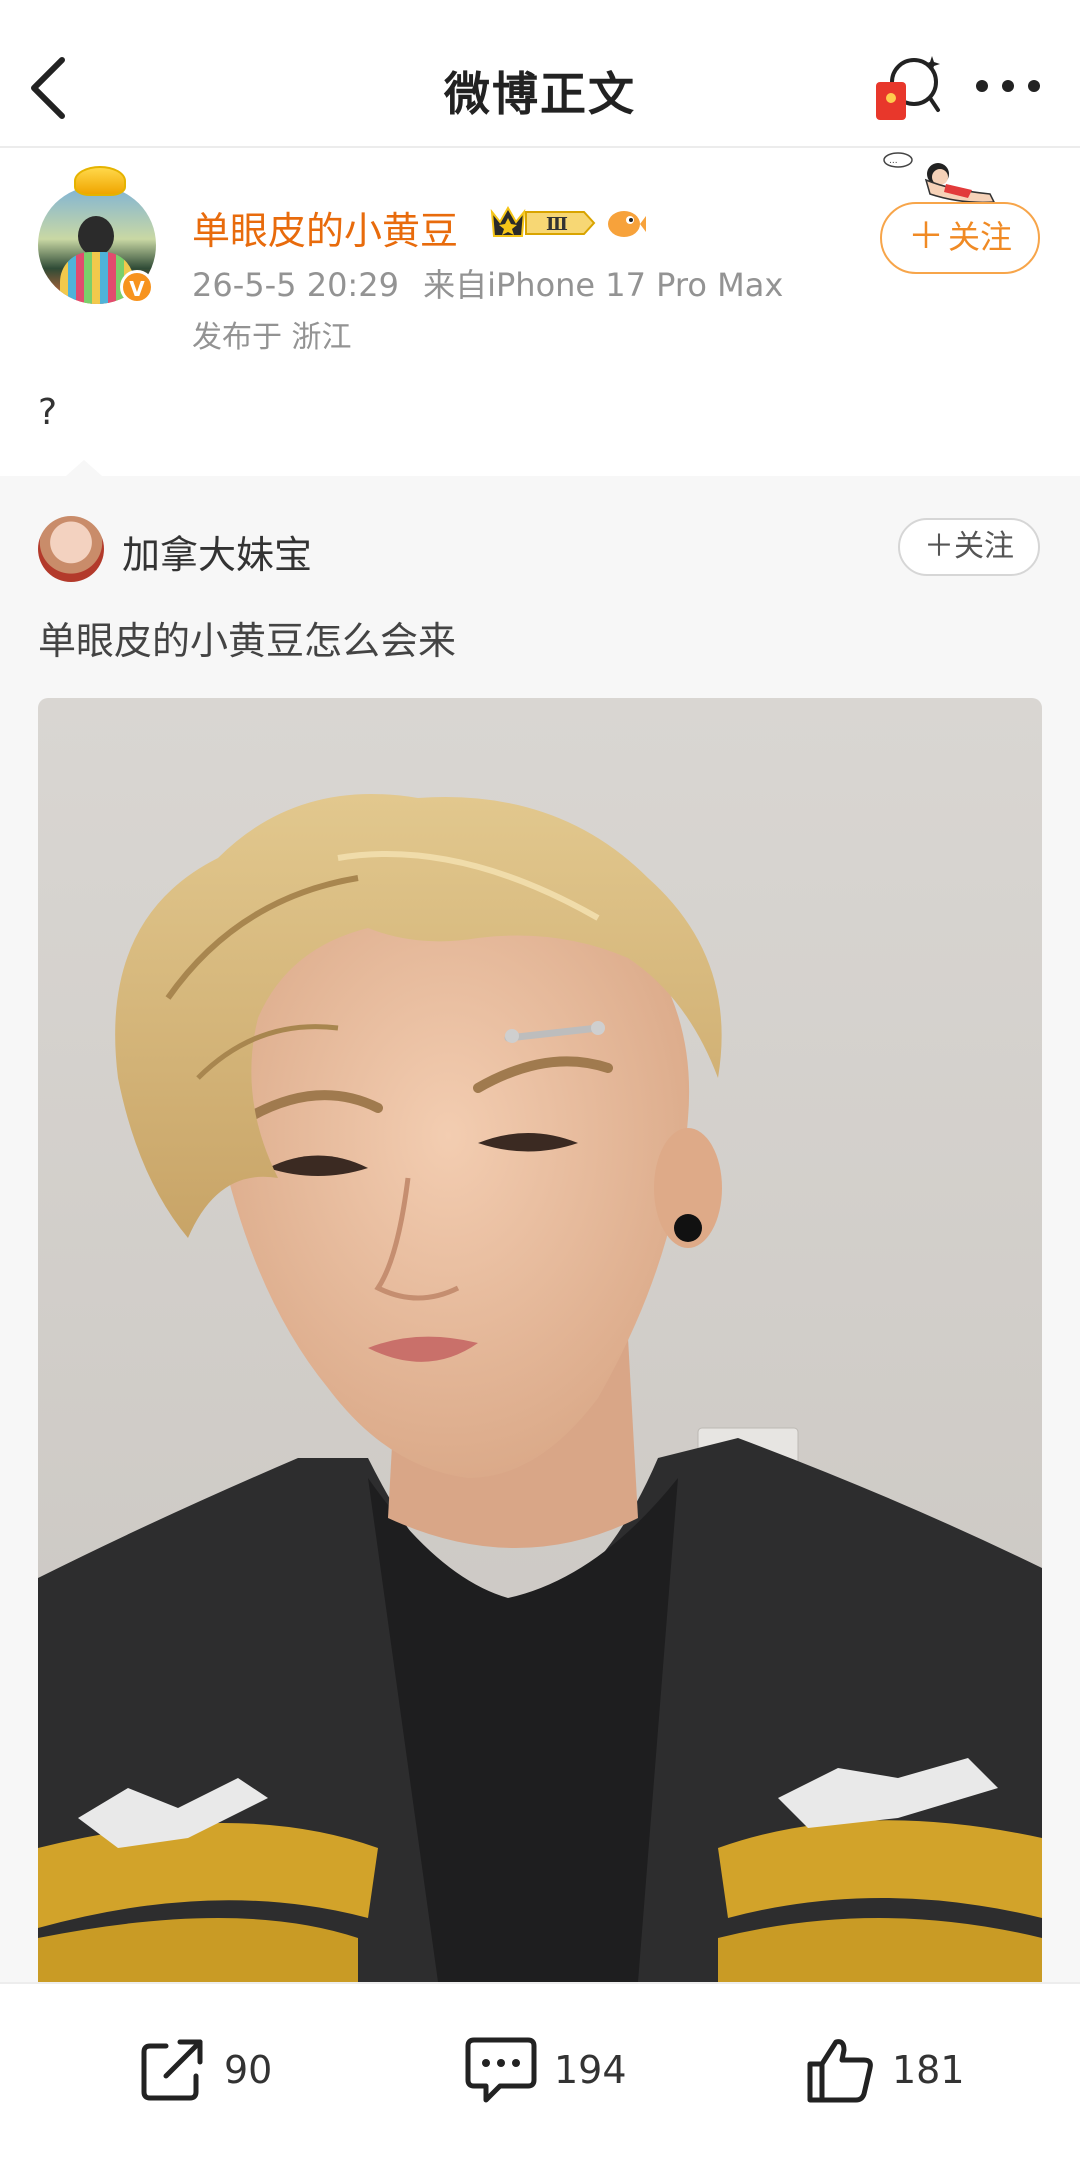  What do you see at coordinates (980, 237) in the screenshot?
I see `follow-button-label: 关注` at bounding box center [980, 237].